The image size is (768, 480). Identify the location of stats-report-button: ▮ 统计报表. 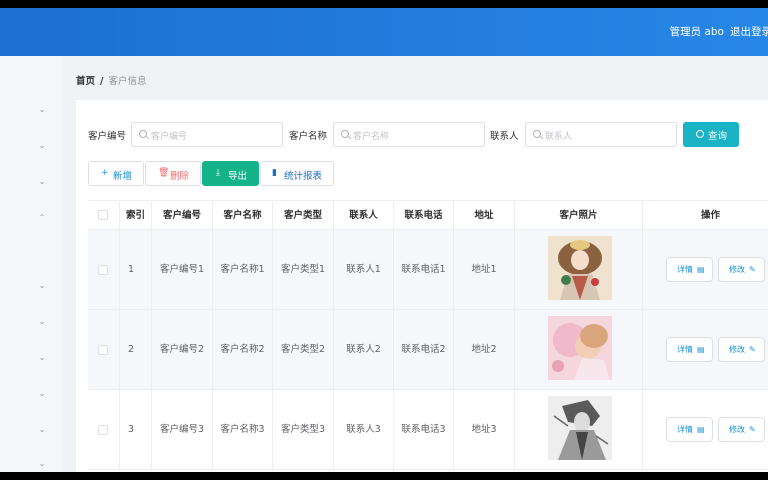
(297, 173).